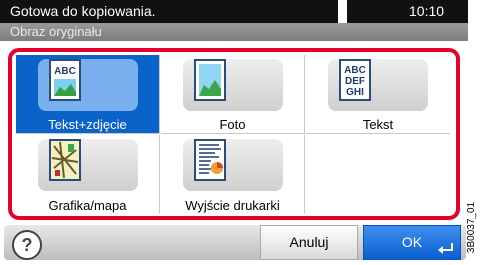  Describe the element at coordinates (56, 31) in the screenshot. I see `page-subtitle: Obraz oryginału` at that location.